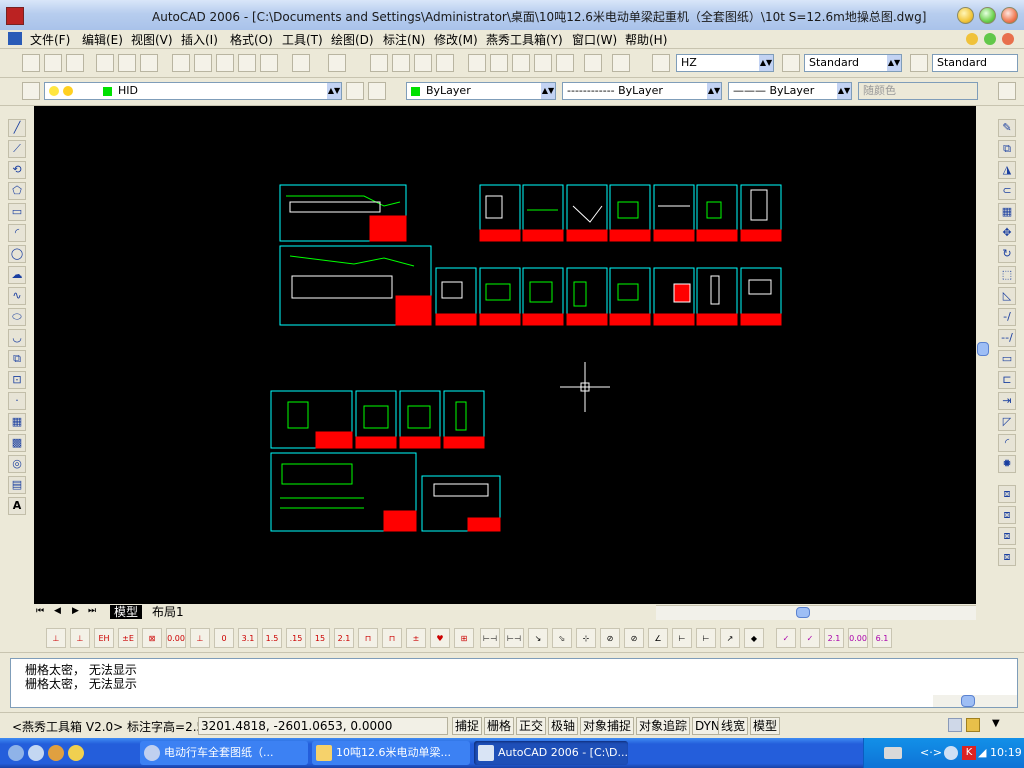  I want to click on send-under-icon: ⧈, so click(1007, 557).